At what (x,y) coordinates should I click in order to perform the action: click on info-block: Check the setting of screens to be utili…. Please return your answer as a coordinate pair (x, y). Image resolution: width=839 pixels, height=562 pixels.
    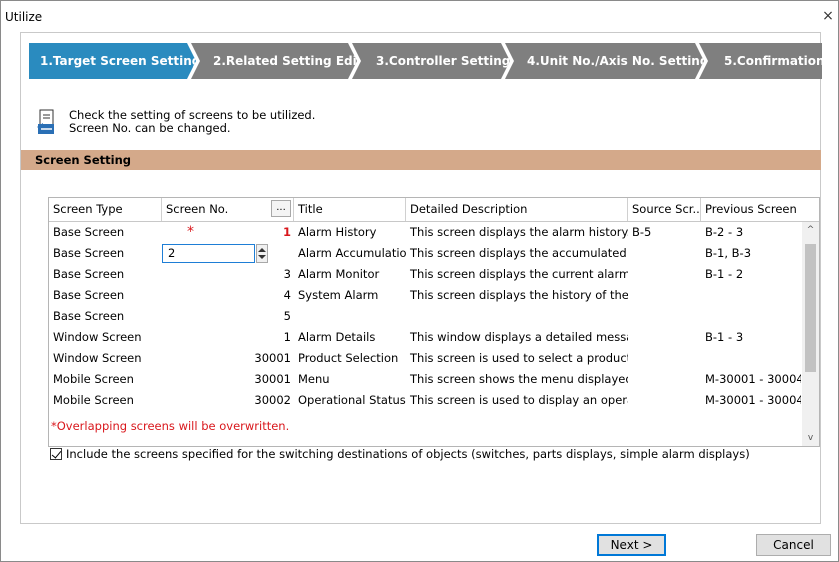
    Looking at the image, I should click on (185, 123).